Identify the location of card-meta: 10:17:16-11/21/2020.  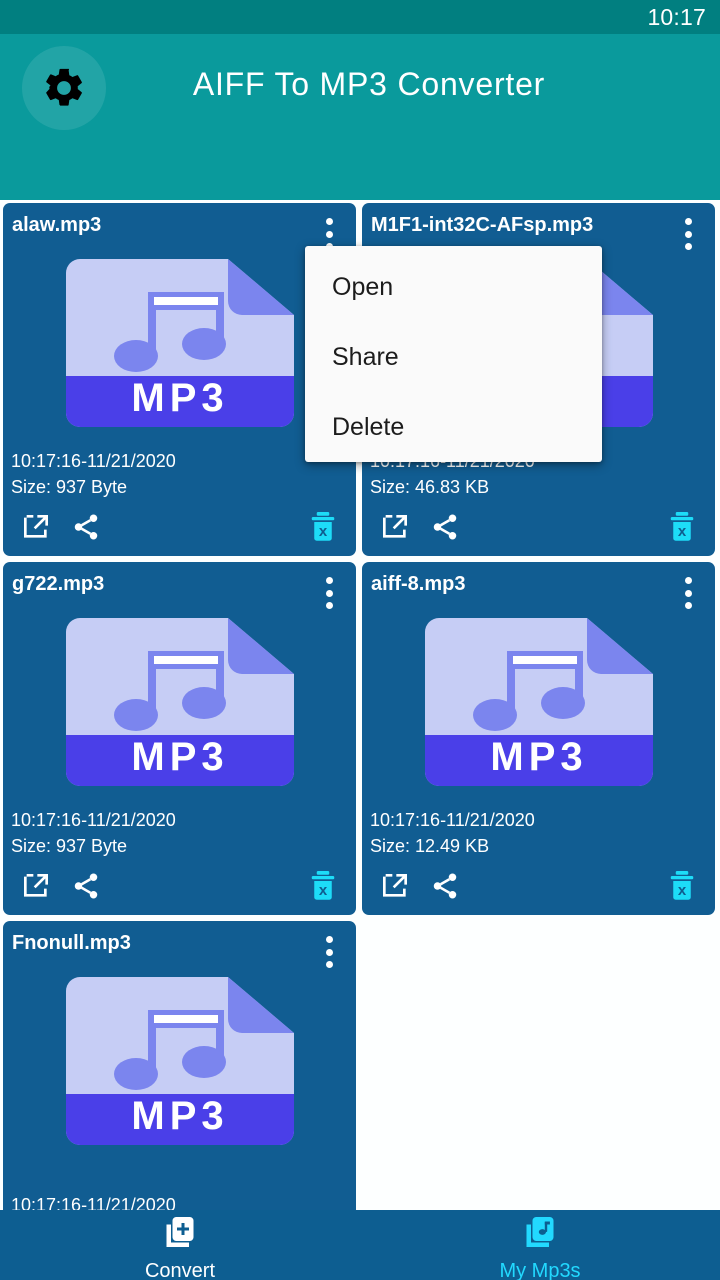
(93, 1201).